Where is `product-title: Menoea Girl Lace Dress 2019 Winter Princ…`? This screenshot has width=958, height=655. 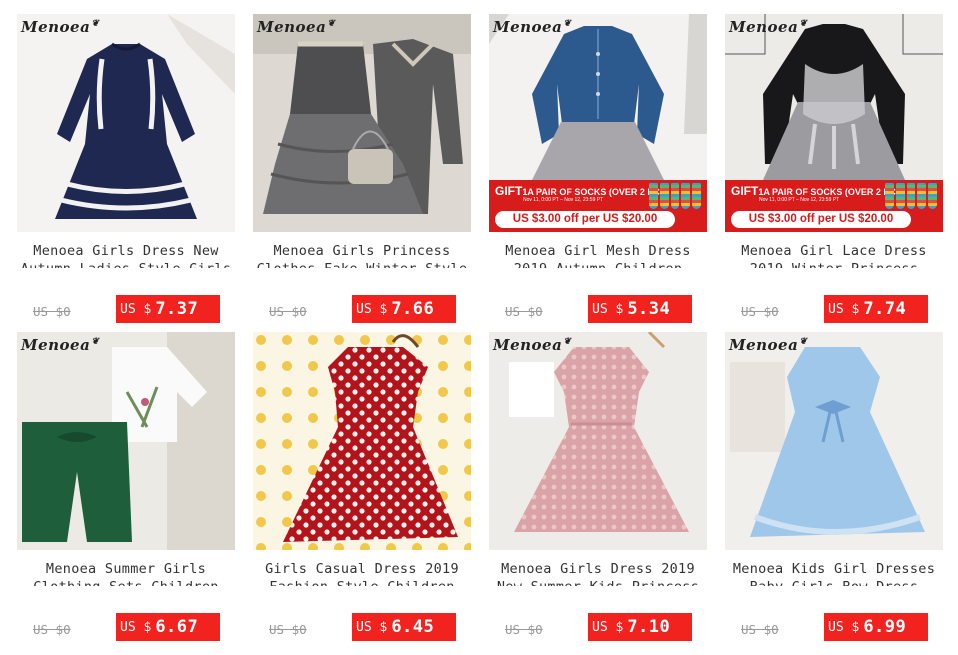
product-title: Menoea Girl Lace Dress 2019 Winter Princ… is located at coordinates (834, 262).